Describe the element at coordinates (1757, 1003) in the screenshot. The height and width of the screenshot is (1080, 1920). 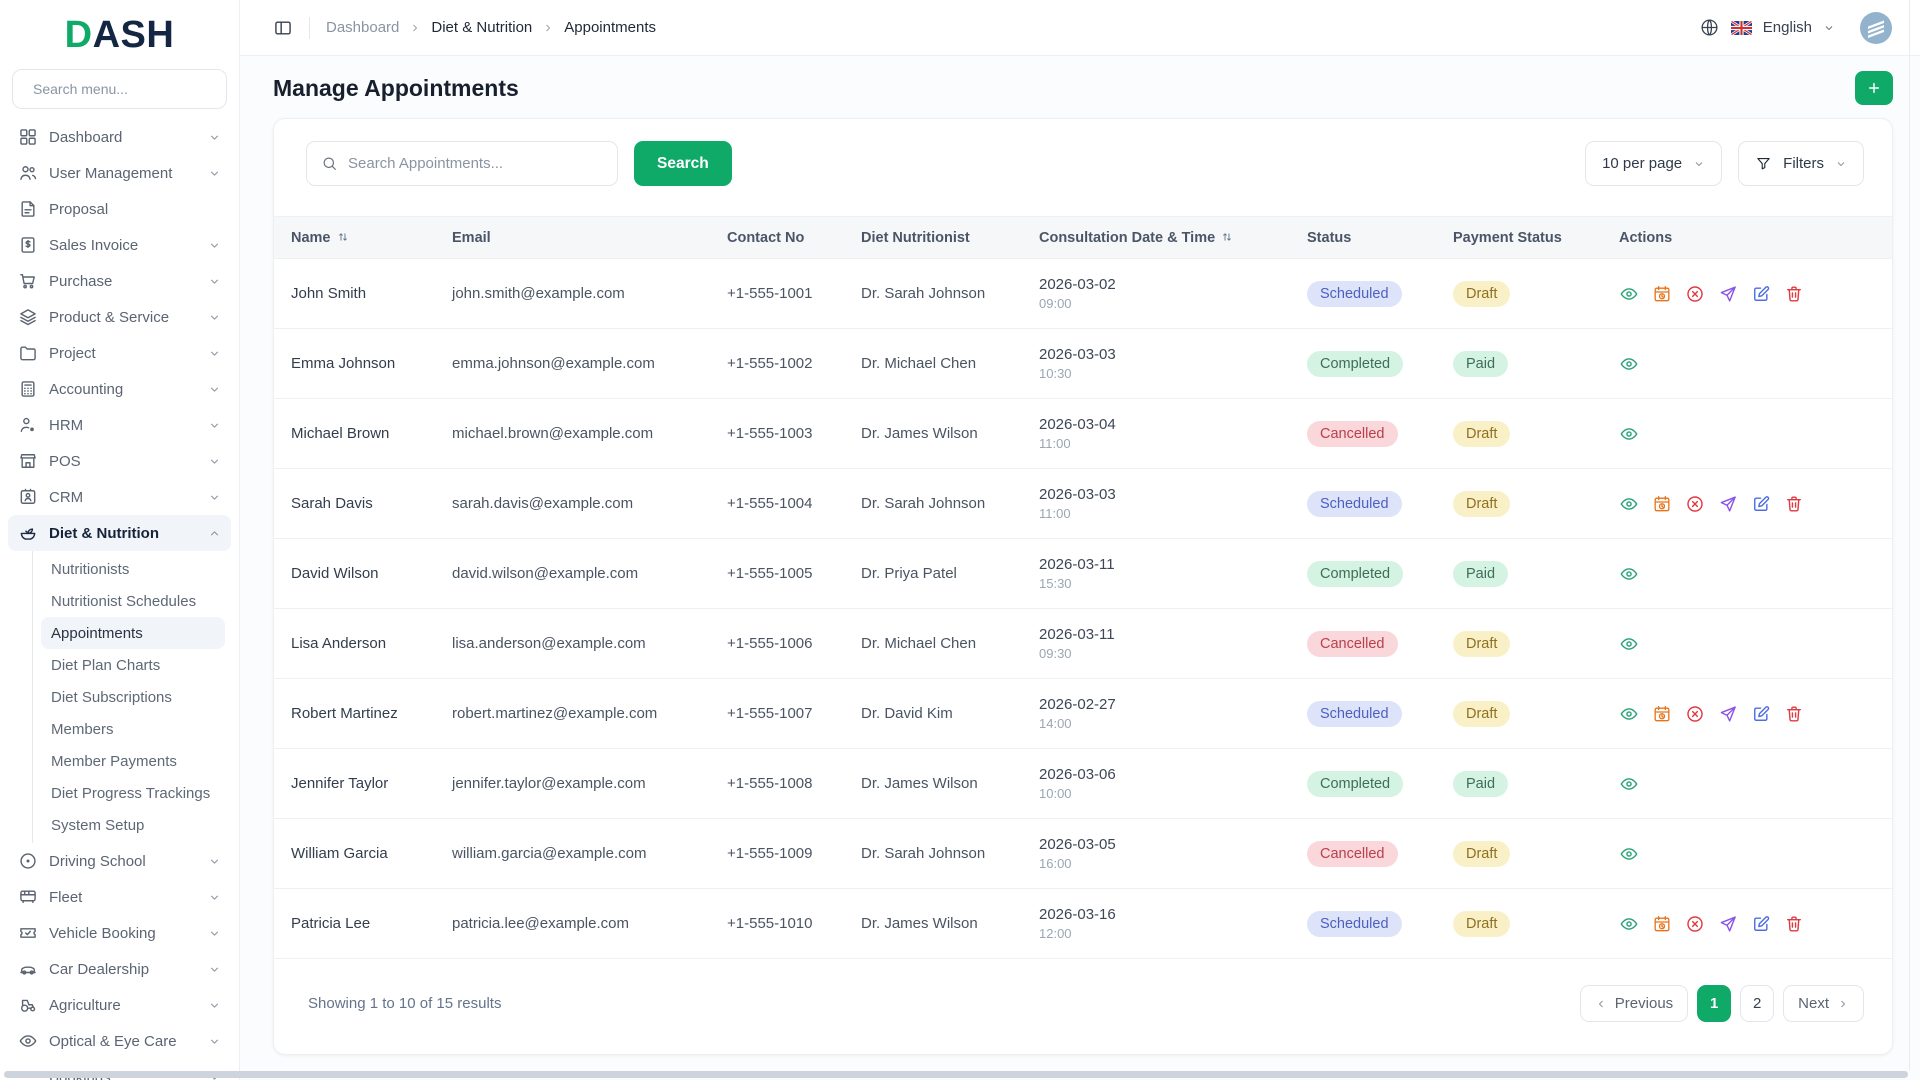
I see `page-button-2: 2` at that location.